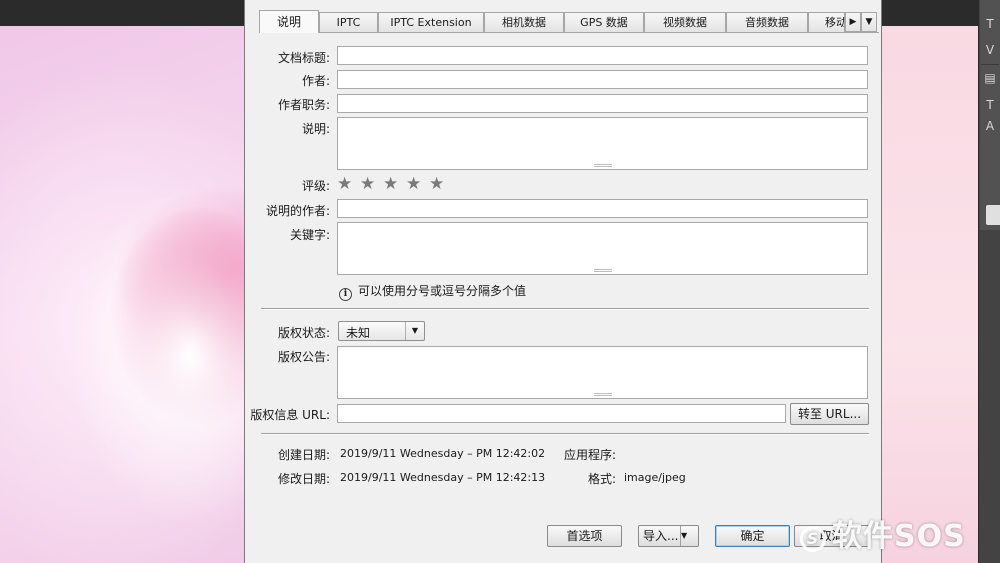 This screenshot has width=1000, height=563. What do you see at coordinates (345, 294) in the screenshot?
I see `info-icon: i` at bounding box center [345, 294].